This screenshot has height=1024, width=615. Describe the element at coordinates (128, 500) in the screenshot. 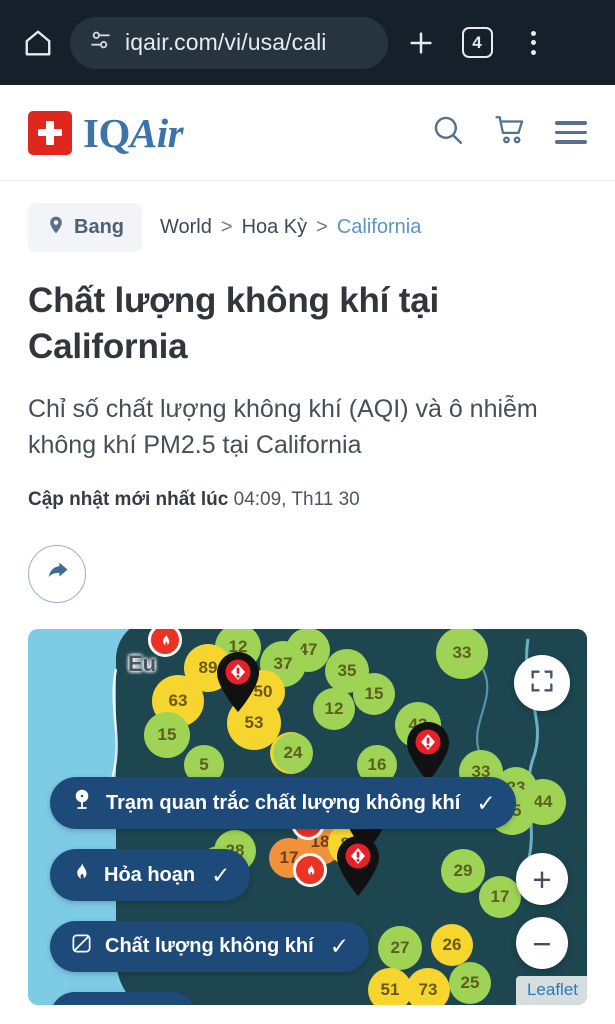

I see `last-updated-label: Cập nhật mới nhất lúc` at that location.